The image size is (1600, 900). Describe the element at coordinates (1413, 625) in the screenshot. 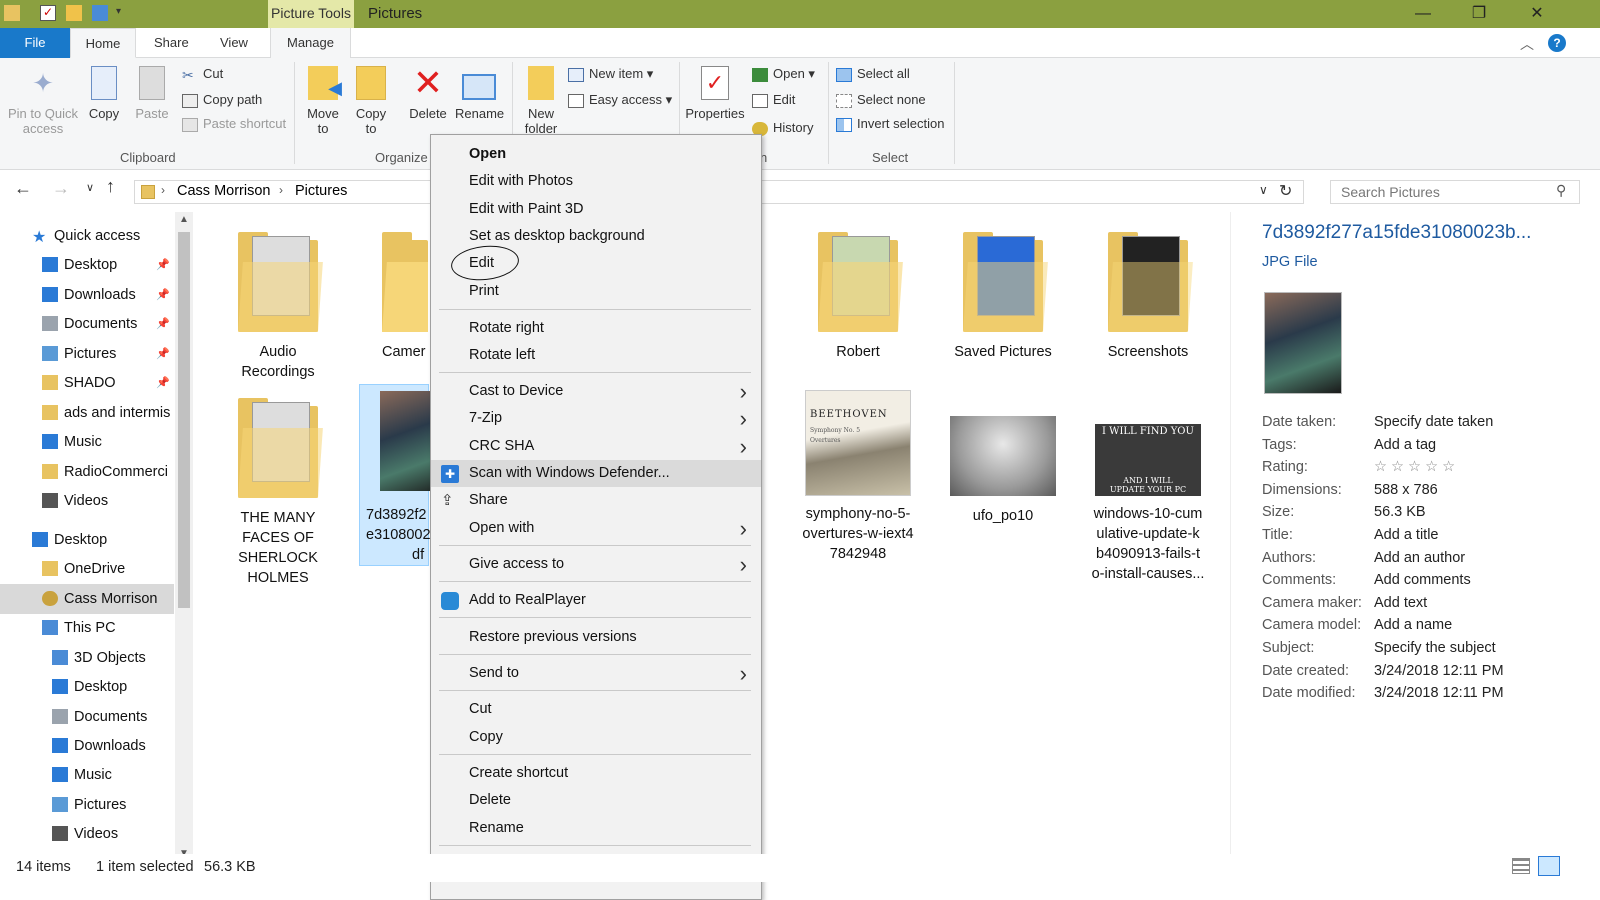

I see `property-value: Add a name` at that location.